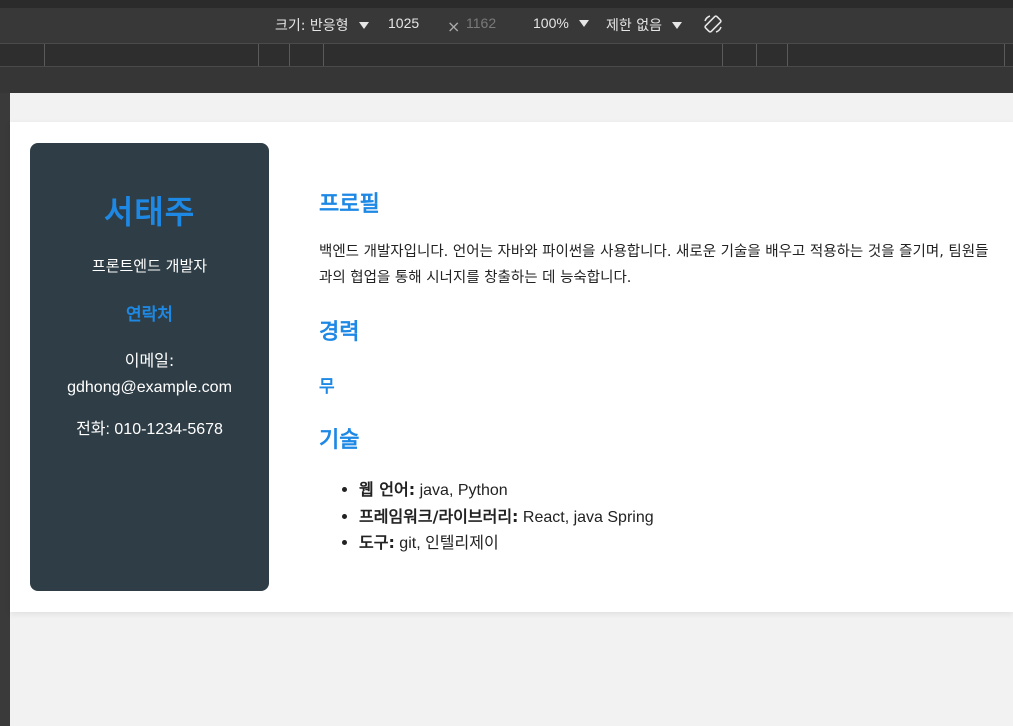  I want to click on skill-value: React, java Spring, so click(586, 517).